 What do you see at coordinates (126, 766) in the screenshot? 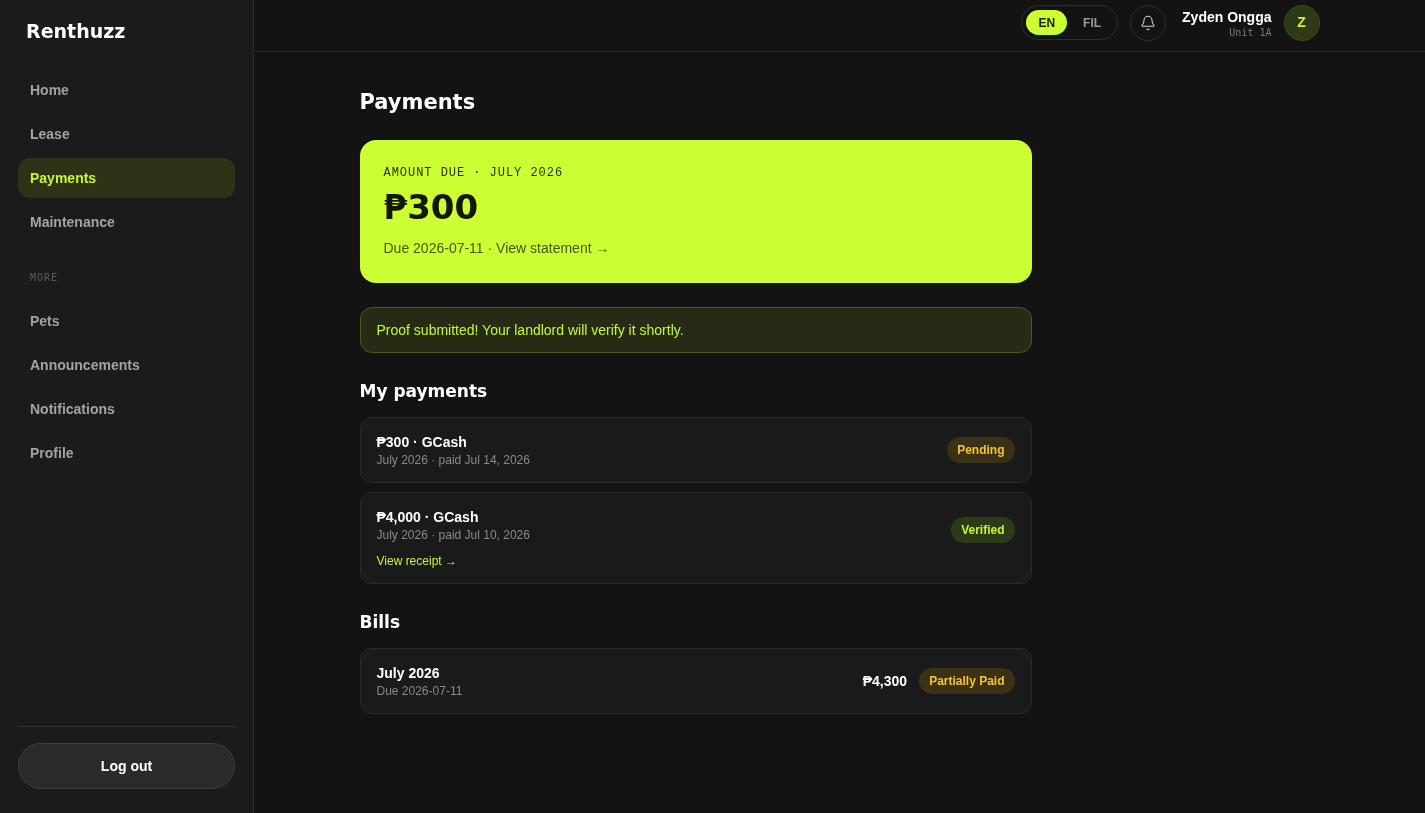
I see `logout-button: Log out` at bounding box center [126, 766].